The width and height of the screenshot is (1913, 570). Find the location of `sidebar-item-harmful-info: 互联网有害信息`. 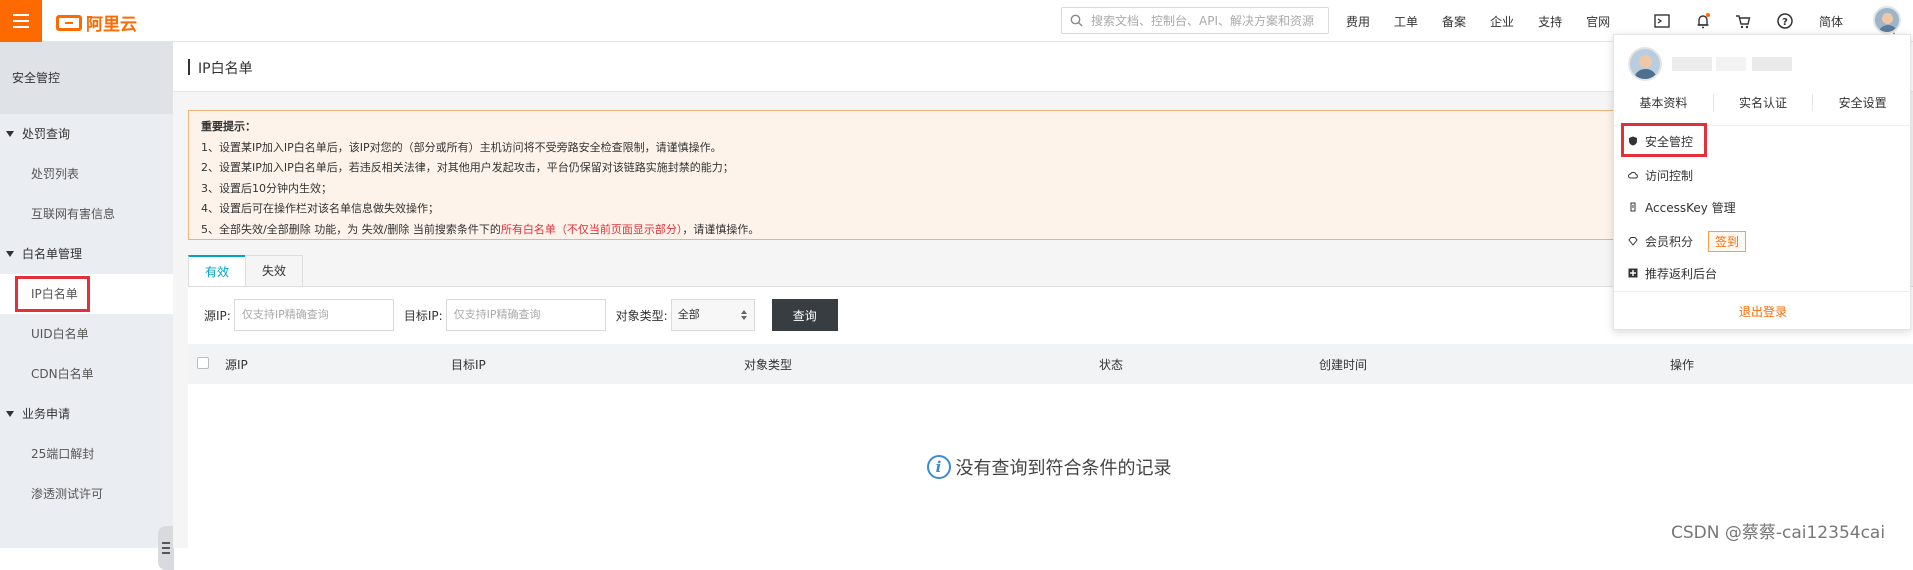

sidebar-item-harmful-info: 互联网有害信息 is located at coordinates (86, 214).